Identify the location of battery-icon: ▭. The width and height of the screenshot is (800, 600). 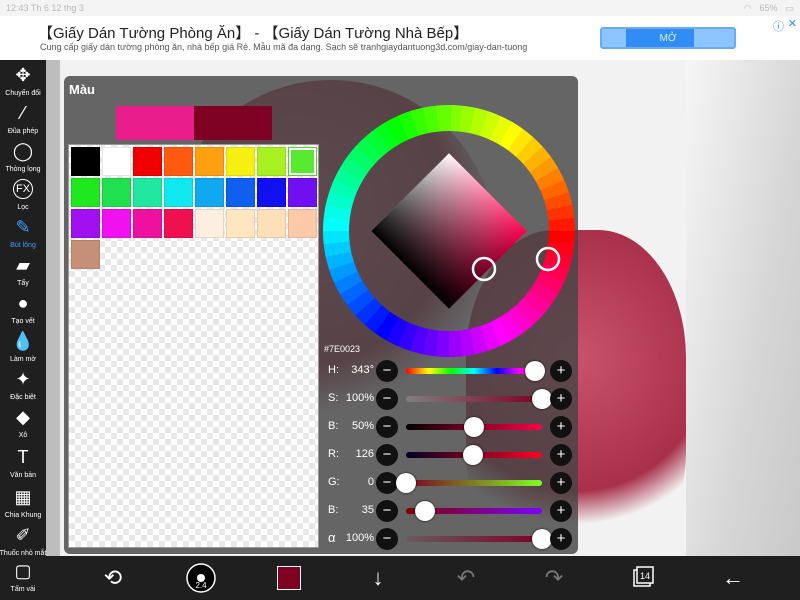
(789, 7).